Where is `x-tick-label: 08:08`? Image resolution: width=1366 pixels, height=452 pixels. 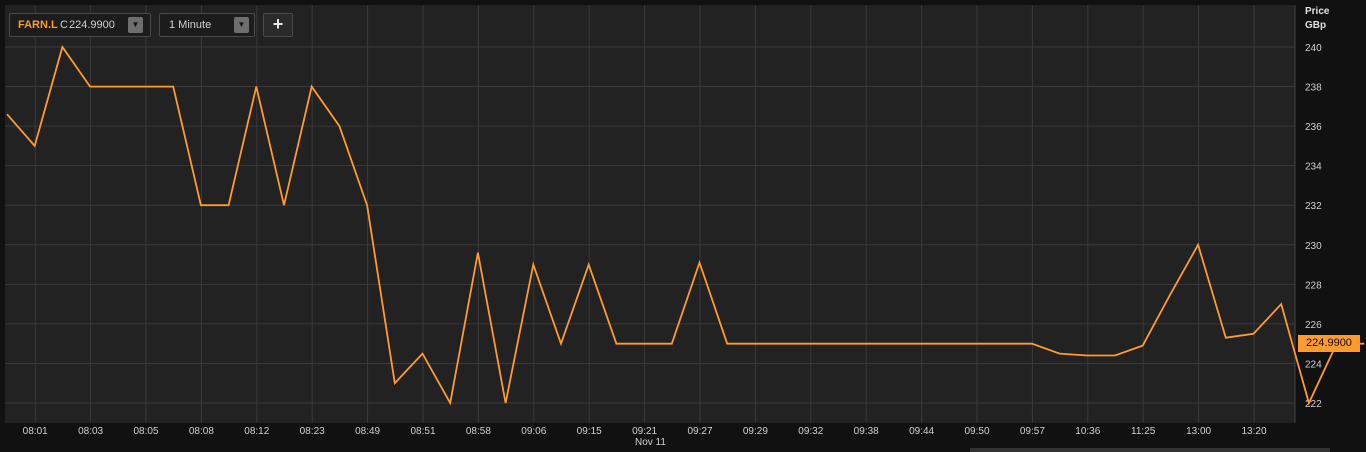 x-tick-label: 08:08 is located at coordinates (201, 431).